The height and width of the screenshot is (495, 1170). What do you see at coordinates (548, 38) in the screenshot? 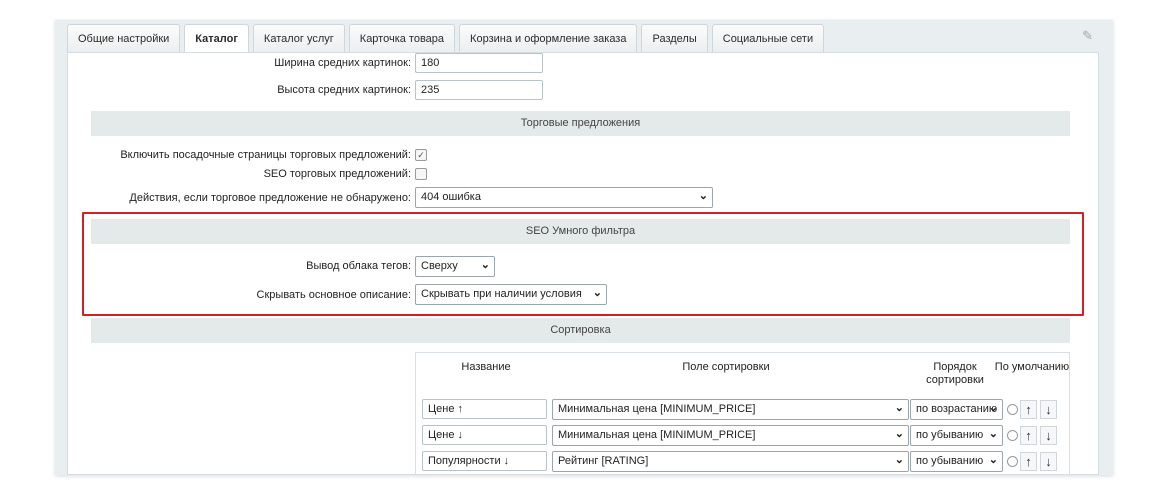
I see `tab-cart-checkout: Корзина и оформление заказа` at bounding box center [548, 38].